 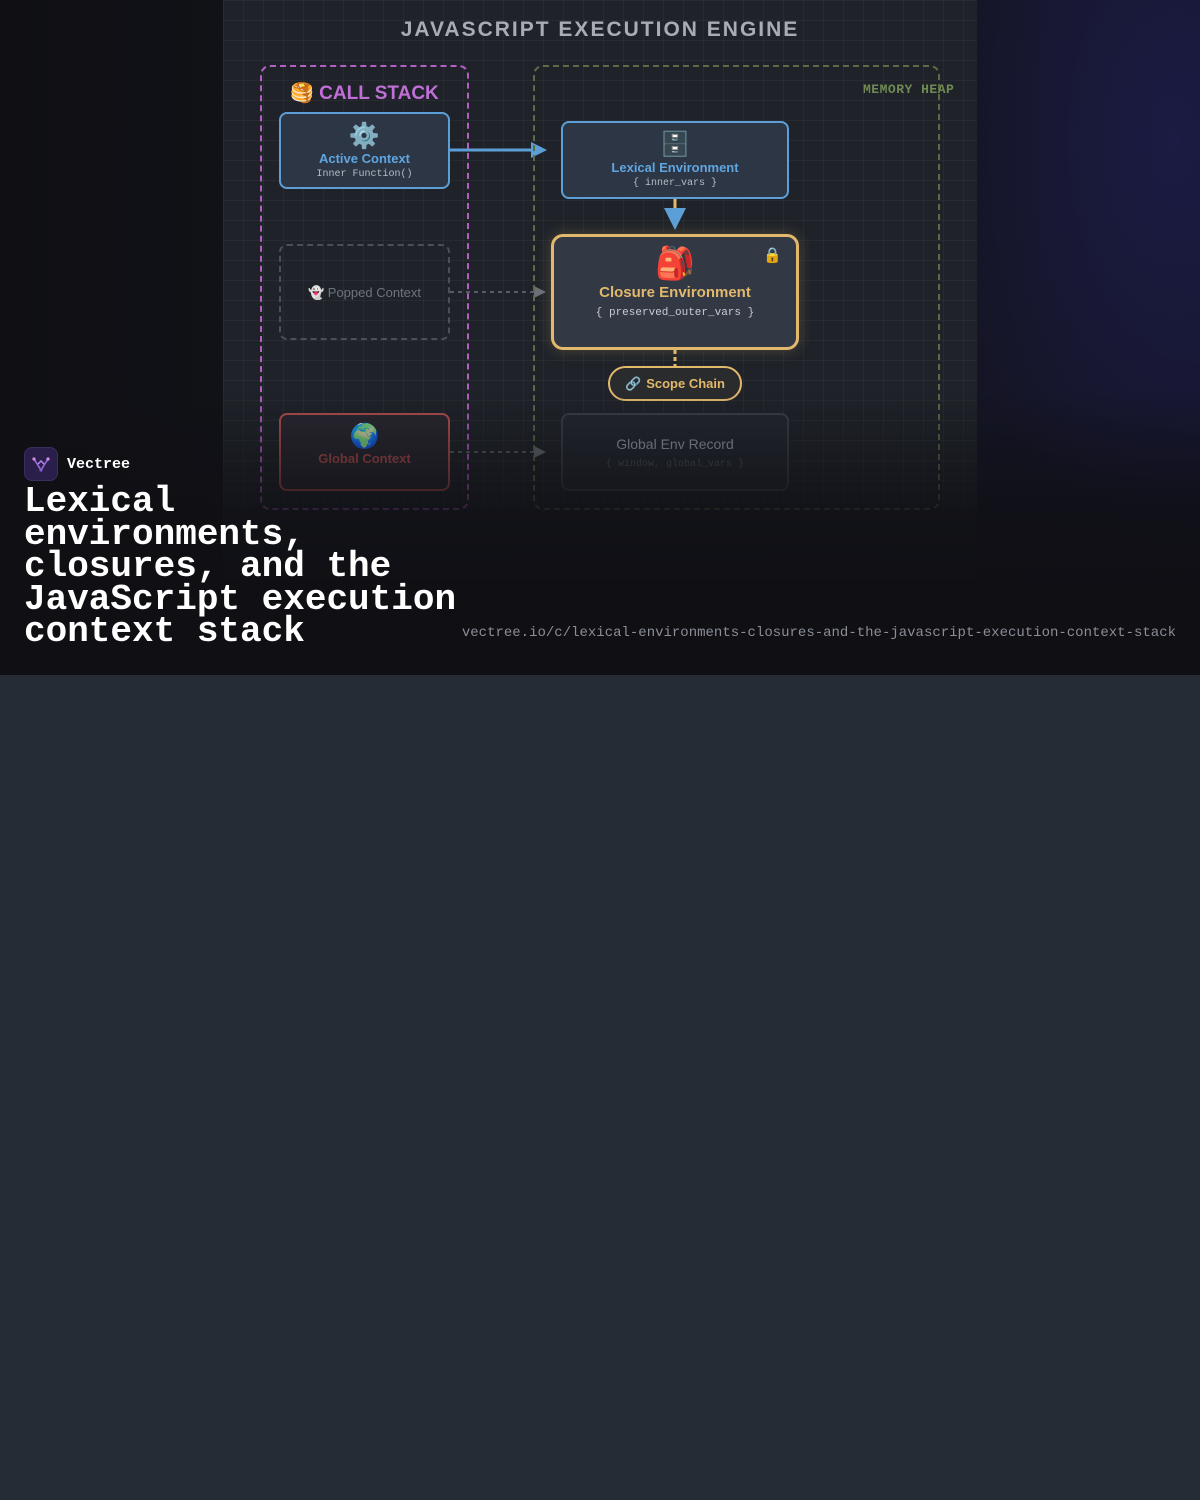 I want to click on memory-heap-label: MEMORY HEAP, so click(x=909, y=89).